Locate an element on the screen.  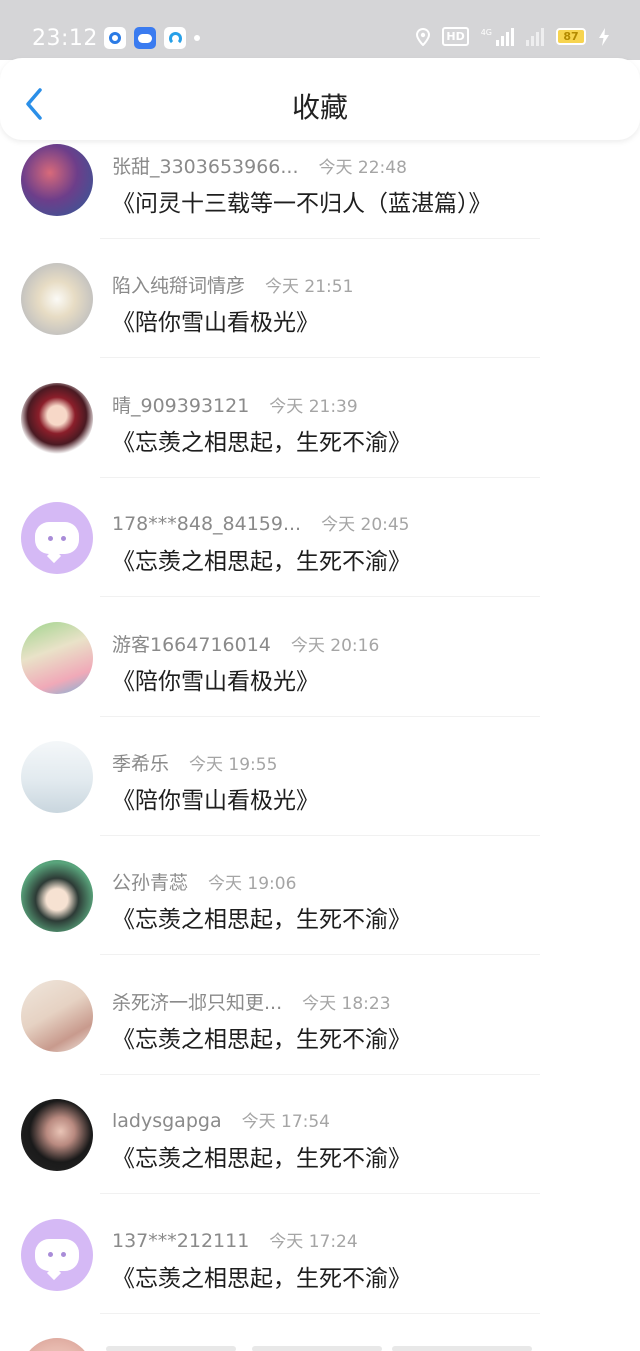
signal-strength-secondary-icon is located at coordinates (535, 36).